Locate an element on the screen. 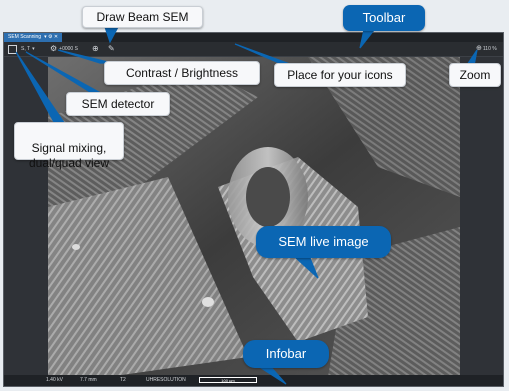 Image resolution: width=509 pixels, height=391 pixels. callout-contrast: Contrast / Brightness is located at coordinates (182, 73).